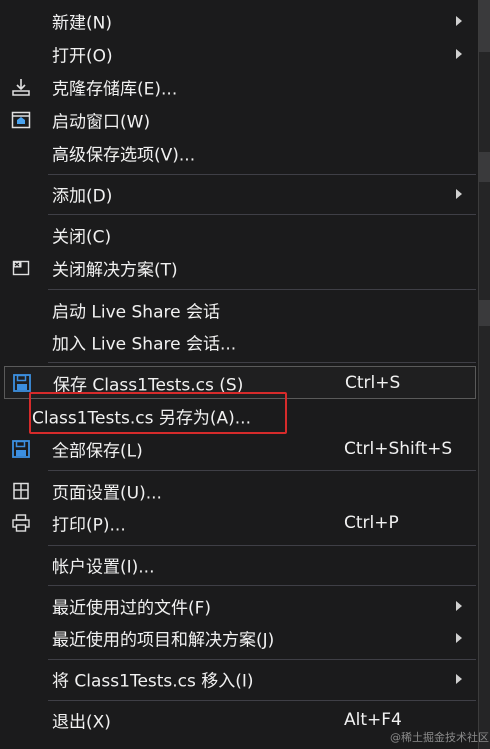 This screenshot has height=749, width=490. Describe the element at coordinates (240, 119) in the screenshot. I see `menu-item-start-window: 启动窗口(W)` at that location.